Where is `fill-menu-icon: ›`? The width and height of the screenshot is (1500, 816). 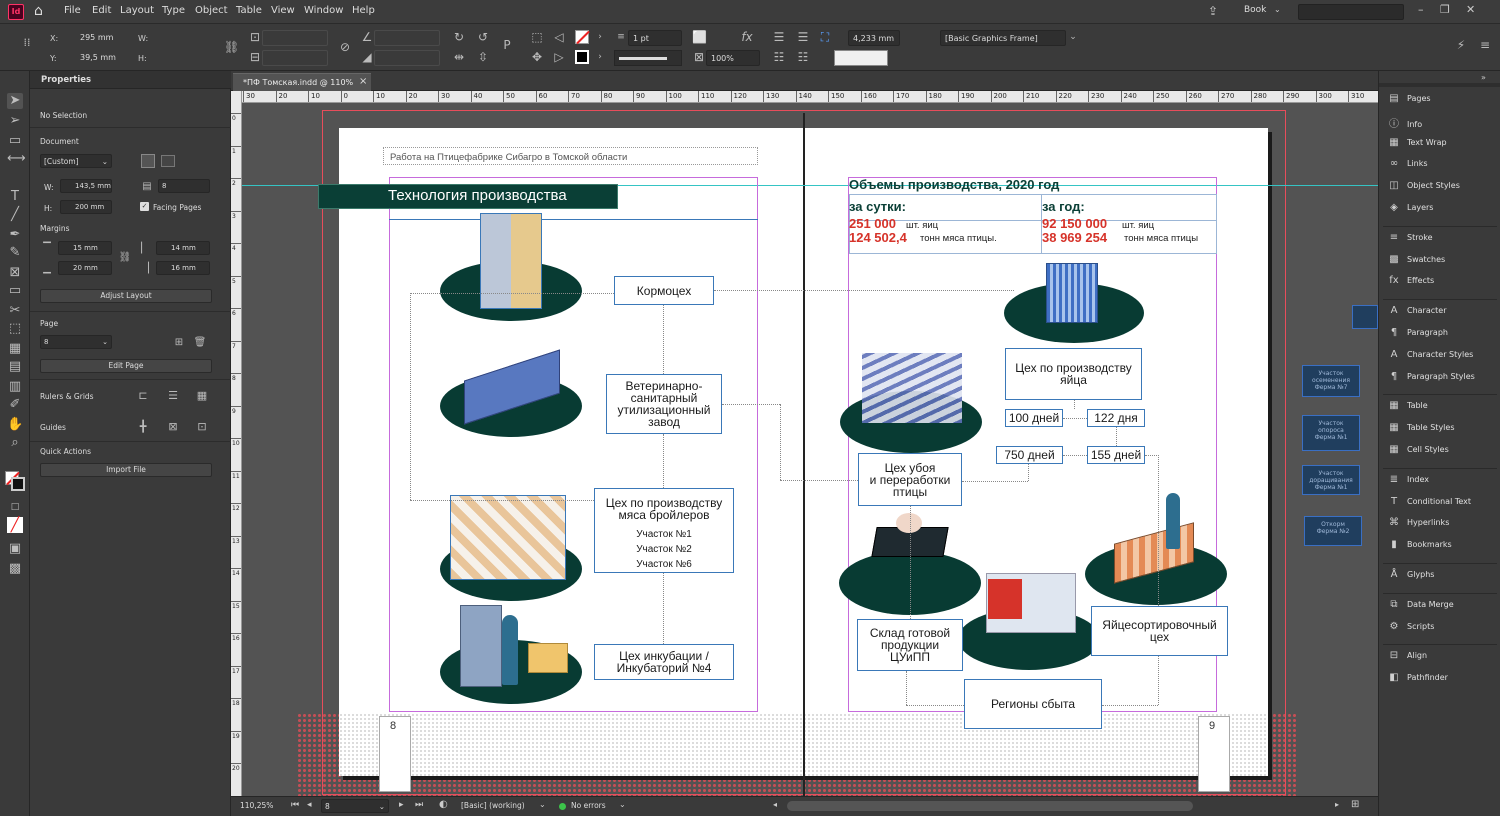 fill-menu-icon: › is located at coordinates (600, 37).